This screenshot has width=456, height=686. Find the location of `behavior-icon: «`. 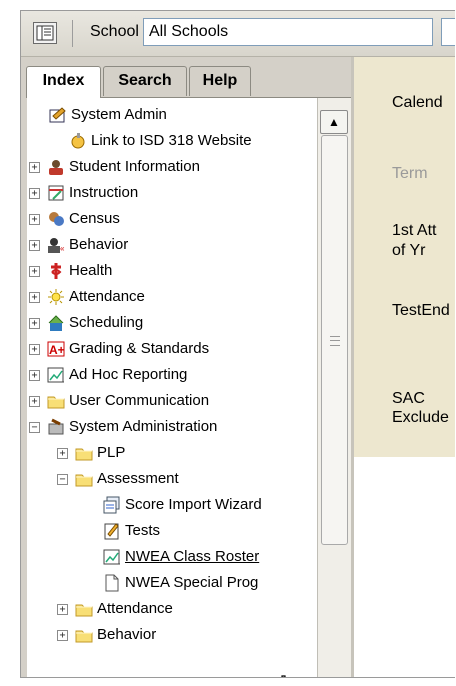

behavior-icon: « is located at coordinates (56, 244).